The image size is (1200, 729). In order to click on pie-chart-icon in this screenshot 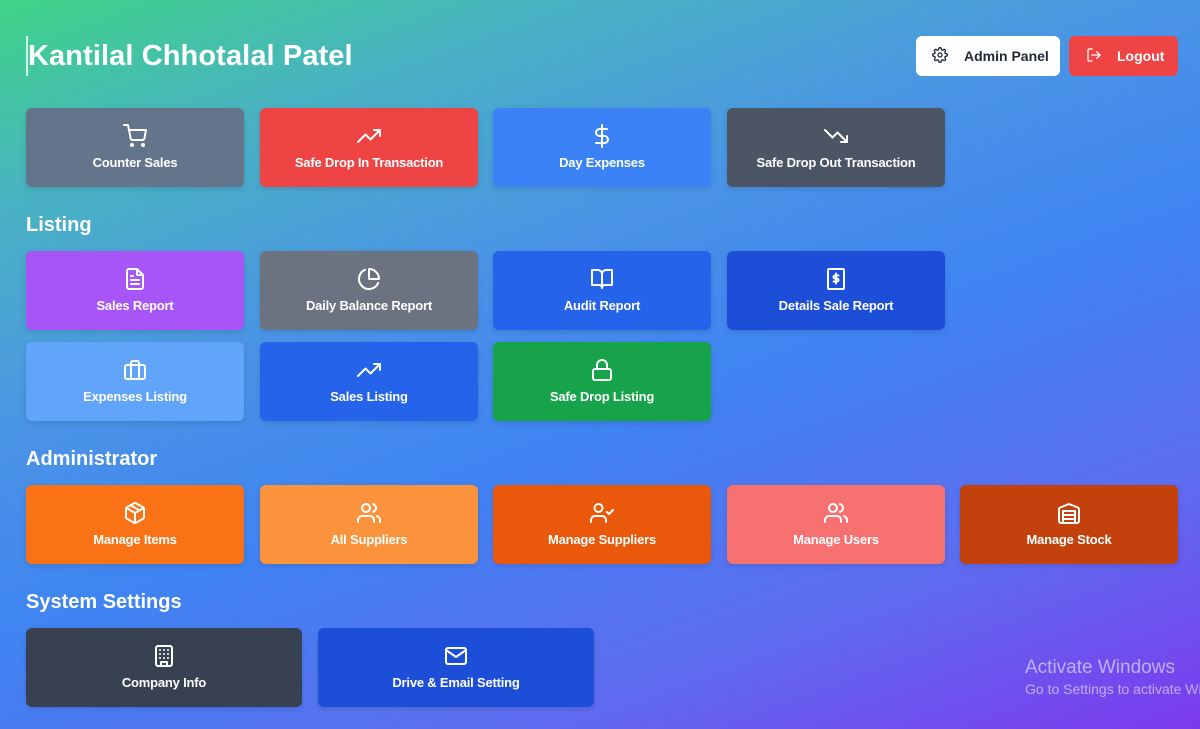, I will do `click(369, 279)`.